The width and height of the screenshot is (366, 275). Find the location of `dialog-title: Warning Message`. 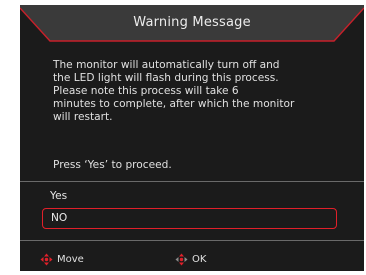

dialog-title: Warning Message is located at coordinates (192, 22).